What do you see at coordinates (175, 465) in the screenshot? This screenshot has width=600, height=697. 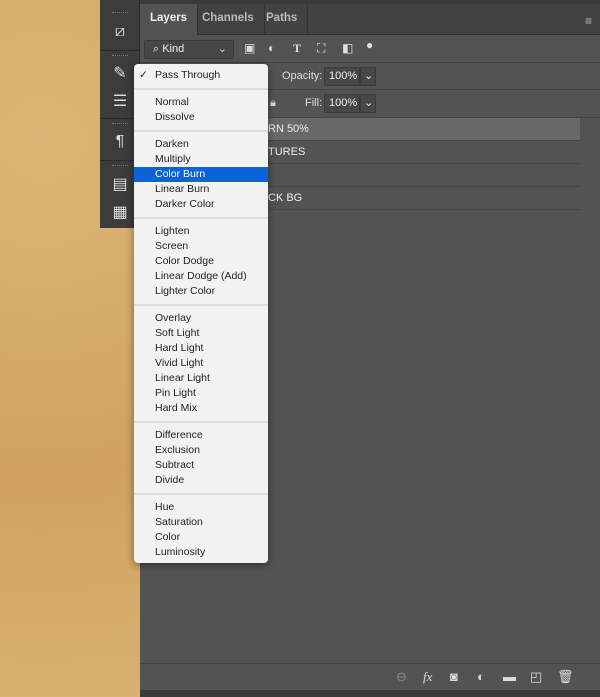 I see `option-label: Subtract` at bounding box center [175, 465].